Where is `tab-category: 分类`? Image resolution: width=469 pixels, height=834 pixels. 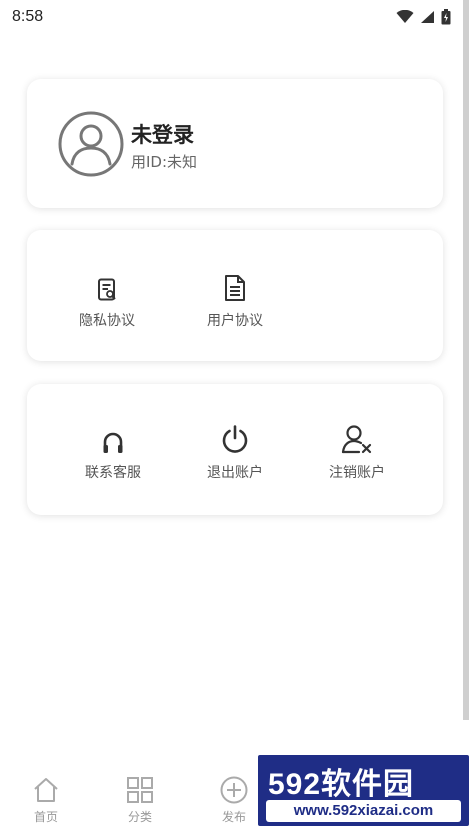
tab-category: 分类 is located at coordinates (140, 800).